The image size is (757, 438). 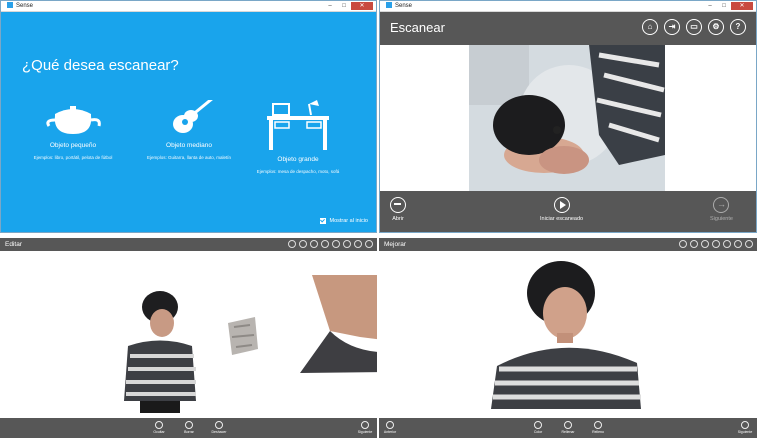 What do you see at coordinates (568, 28) in the screenshot?
I see `scan-header: Escanear ⌂ ⇥ ▭ ⚙ ?` at bounding box center [568, 28].